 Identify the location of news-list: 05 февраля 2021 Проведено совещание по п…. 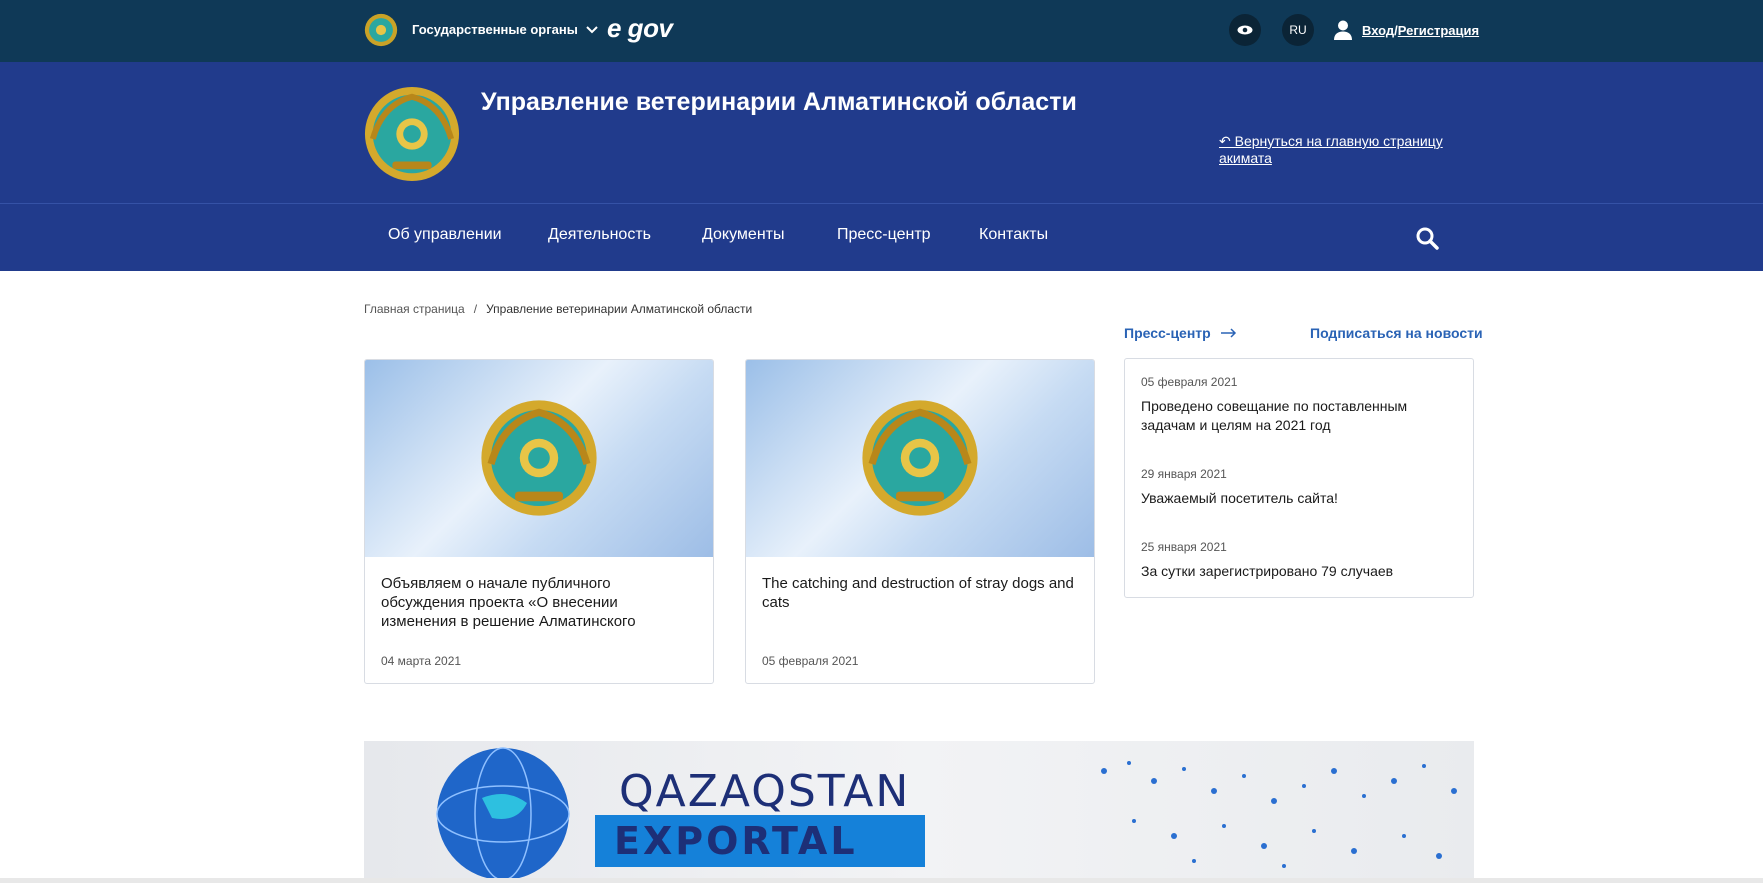
(1299, 478).